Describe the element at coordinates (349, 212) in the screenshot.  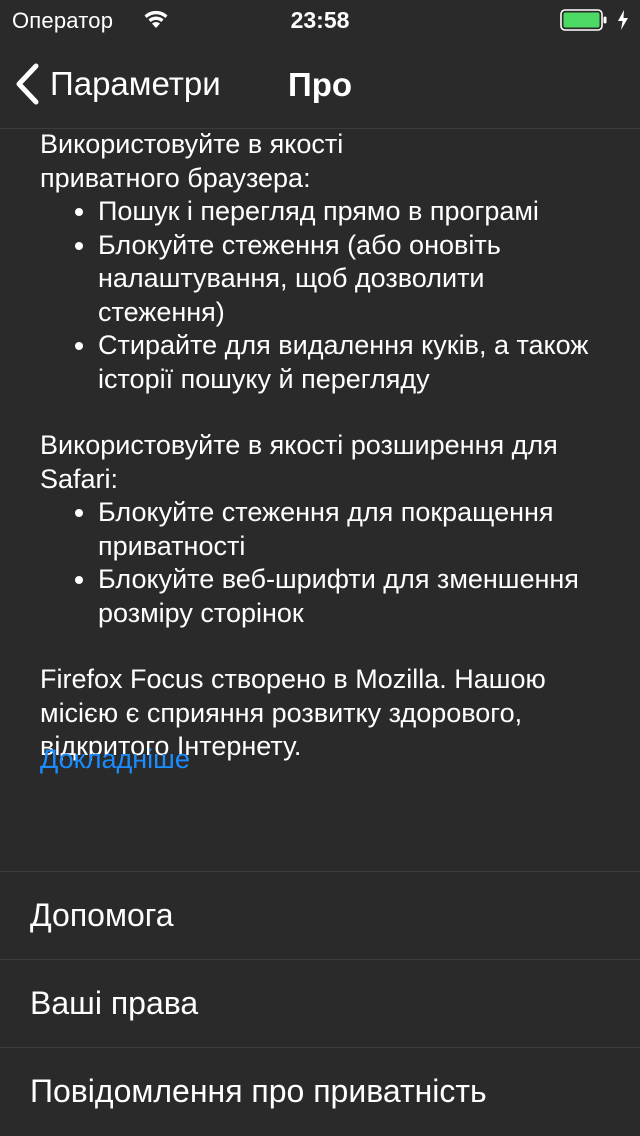
I see `list-item: Пошук і перегляд прямо в програмі` at that location.